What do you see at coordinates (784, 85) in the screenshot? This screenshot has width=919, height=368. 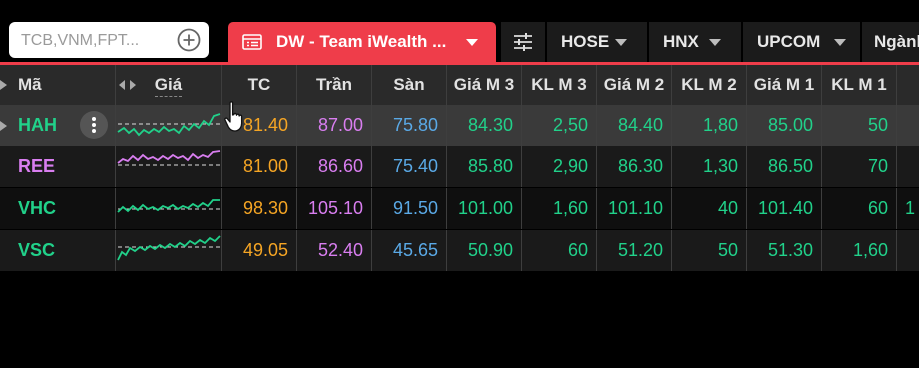 I see `header-gia-m1: Giá M 1` at bounding box center [784, 85].